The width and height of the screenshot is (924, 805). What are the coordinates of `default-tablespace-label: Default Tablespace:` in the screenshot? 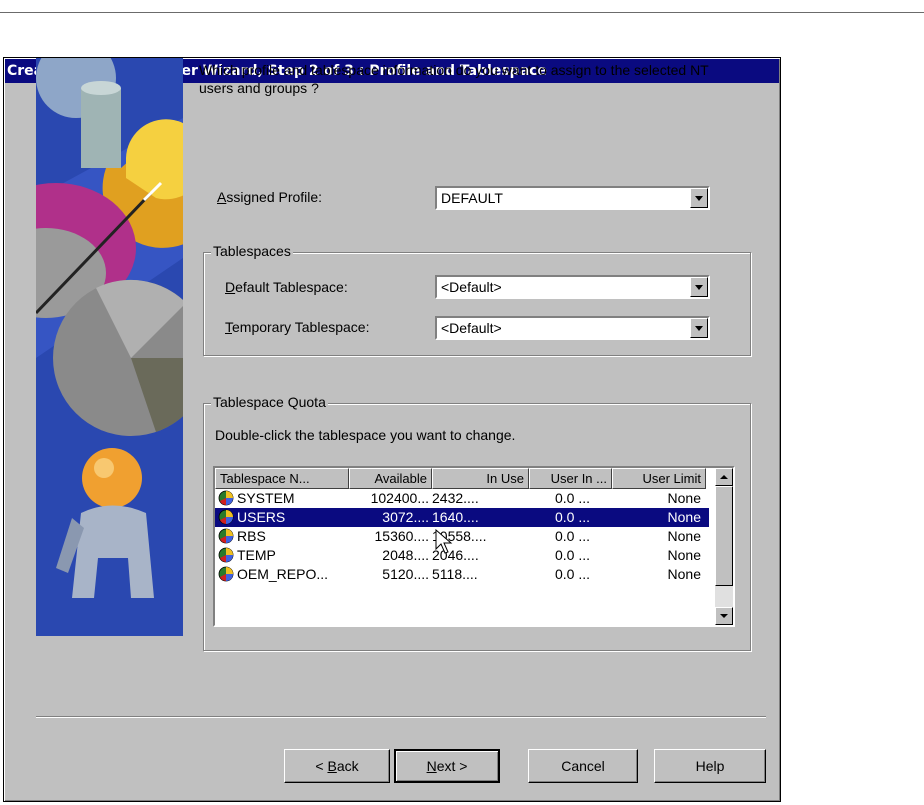 It's located at (286, 287).